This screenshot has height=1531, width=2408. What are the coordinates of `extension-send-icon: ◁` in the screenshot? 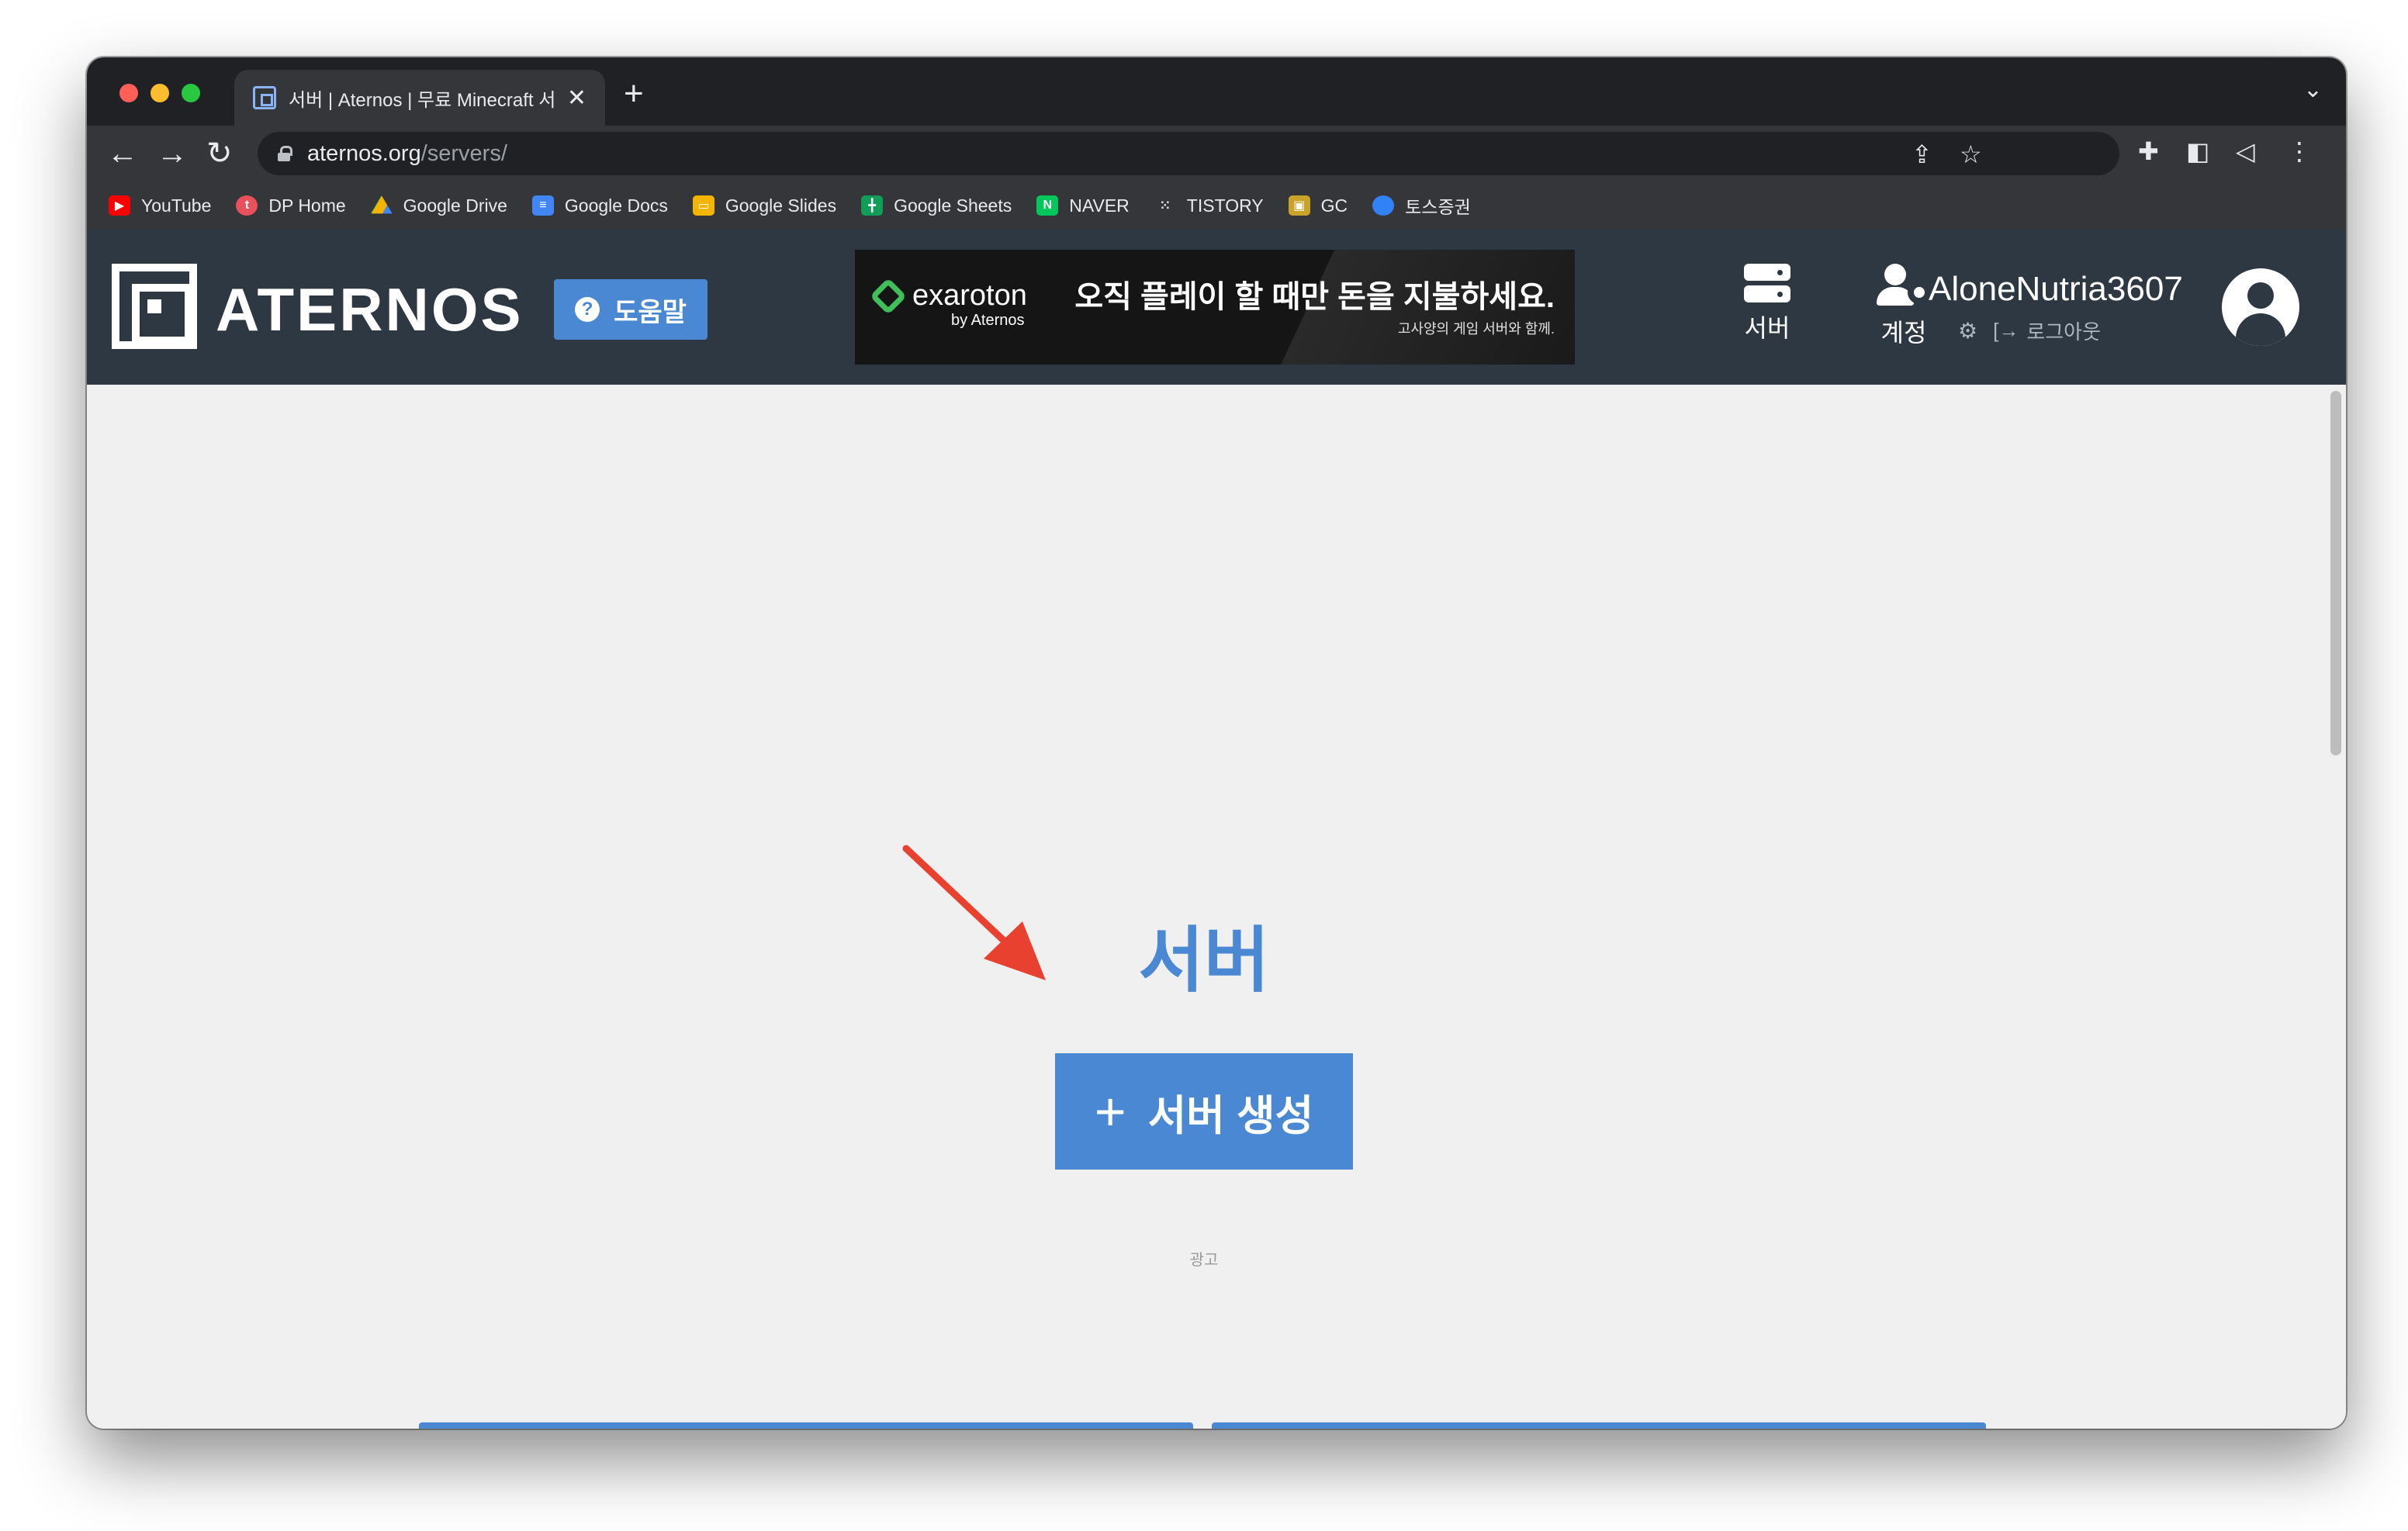 It's located at (2245, 151).